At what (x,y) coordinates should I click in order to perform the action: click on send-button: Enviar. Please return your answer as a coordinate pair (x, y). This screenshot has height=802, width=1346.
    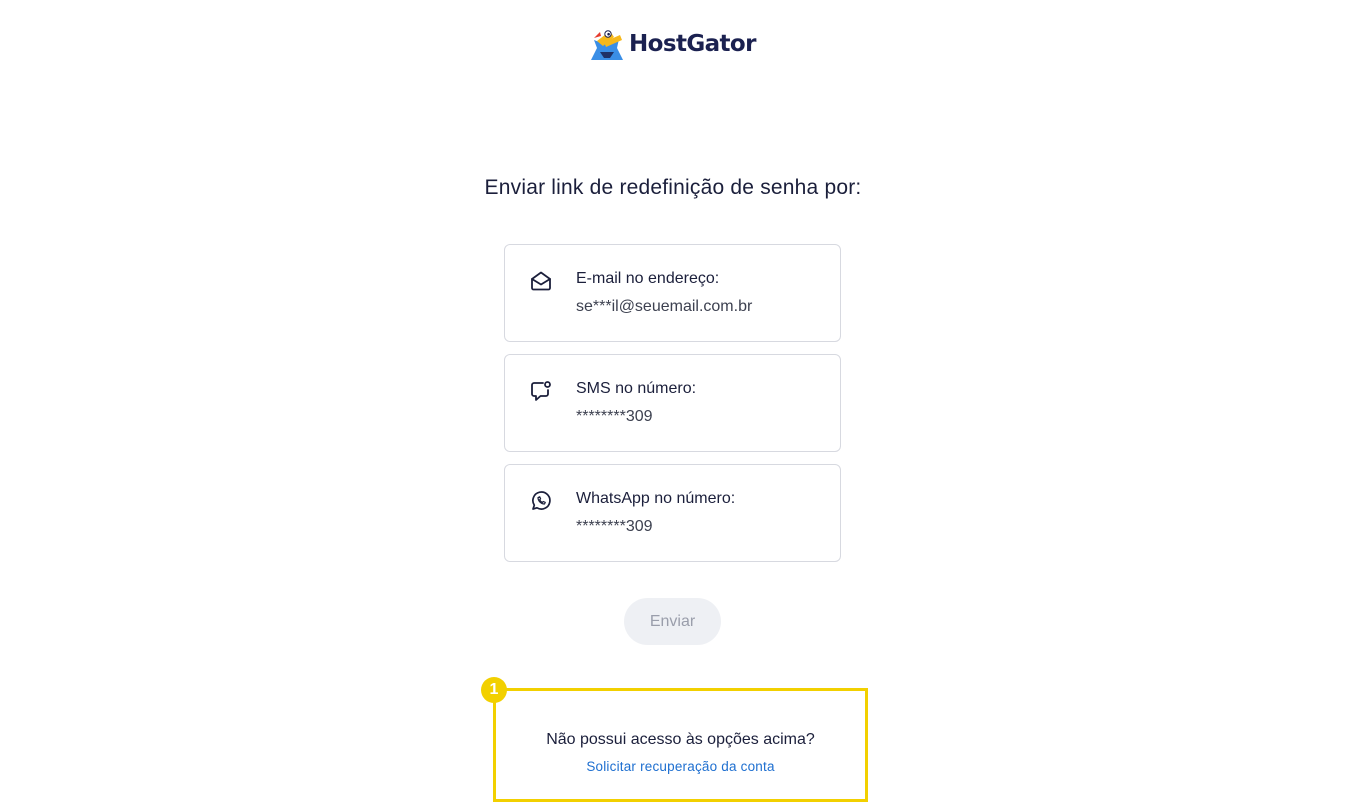
    Looking at the image, I should click on (672, 621).